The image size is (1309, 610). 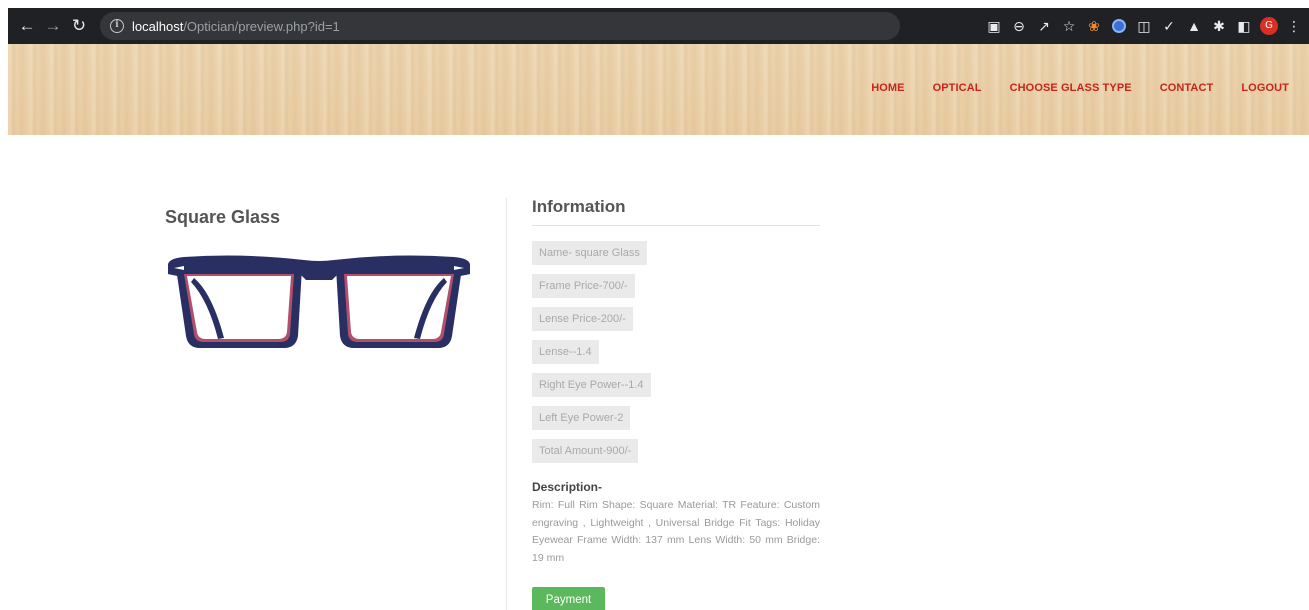 What do you see at coordinates (581, 418) in the screenshot?
I see `info-left-eye-power: Left Eye Power-2` at bounding box center [581, 418].